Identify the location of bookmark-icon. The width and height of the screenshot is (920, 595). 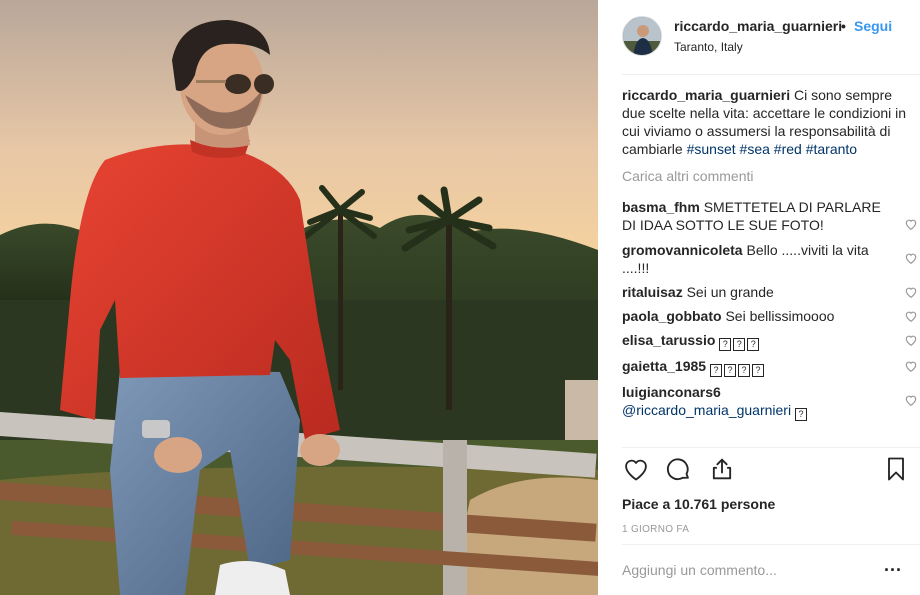
(896, 469).